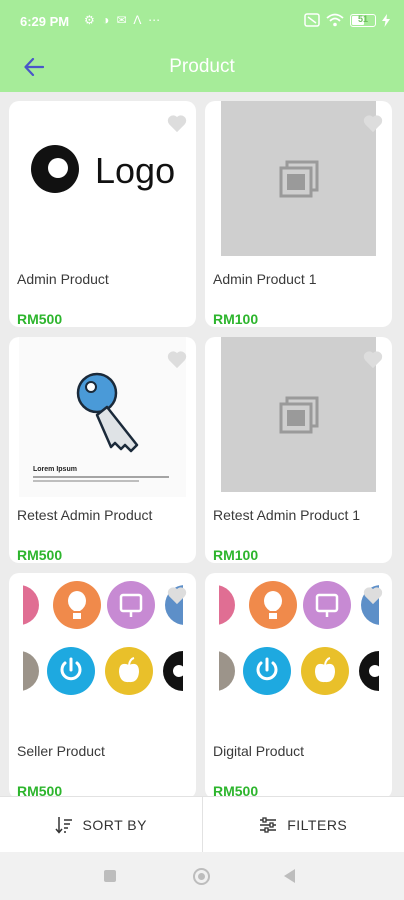 This screenshot has width=404, height=900. I want to click on sort-by-button: SORT BY, so click(101, 824).